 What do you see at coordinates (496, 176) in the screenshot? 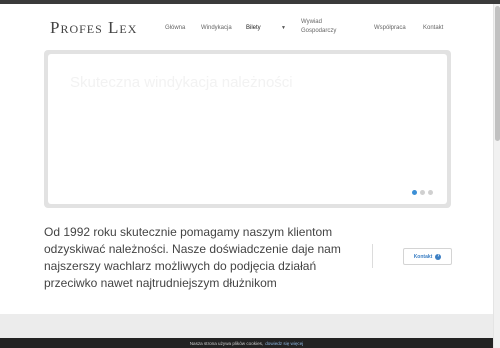
I see `page-scrollbar` at bounding box center [496, 176].